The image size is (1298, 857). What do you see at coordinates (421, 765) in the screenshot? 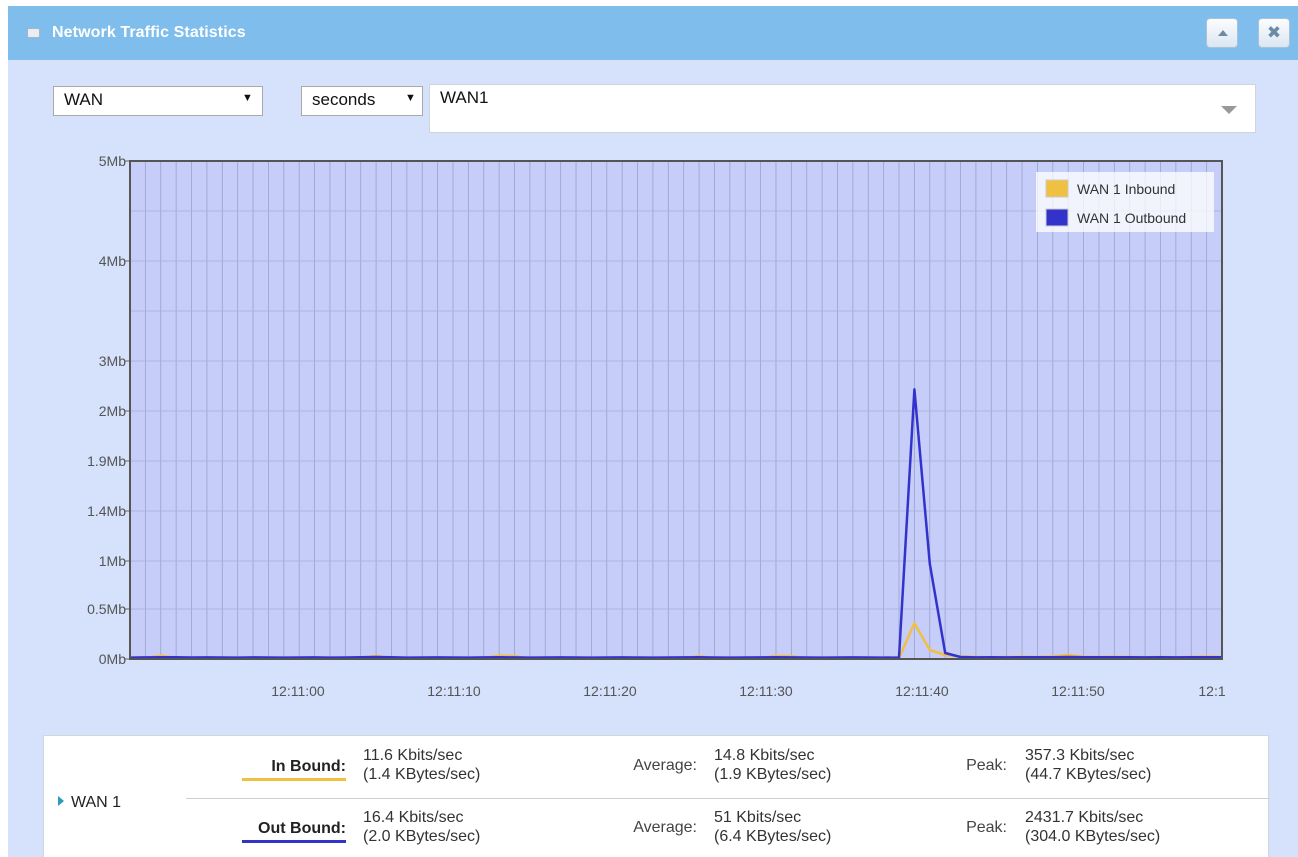
I see `inbound-current: 11.6 Kbits/sec (1.4 KBytes/sec)` at bounding box center [421, 765].